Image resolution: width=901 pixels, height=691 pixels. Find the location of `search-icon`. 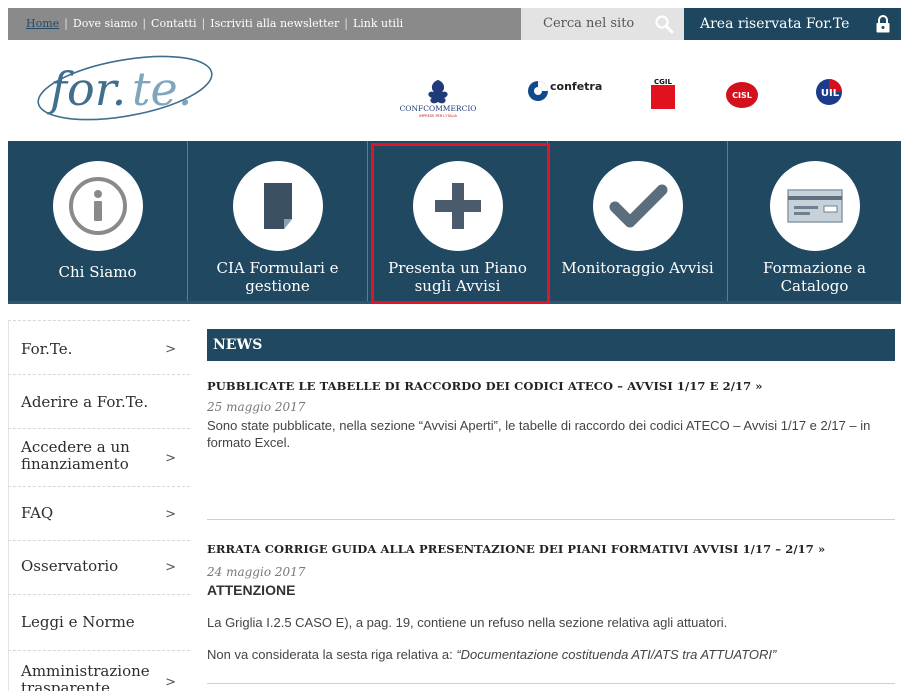

search-icon is located at coordinates (664, 24).